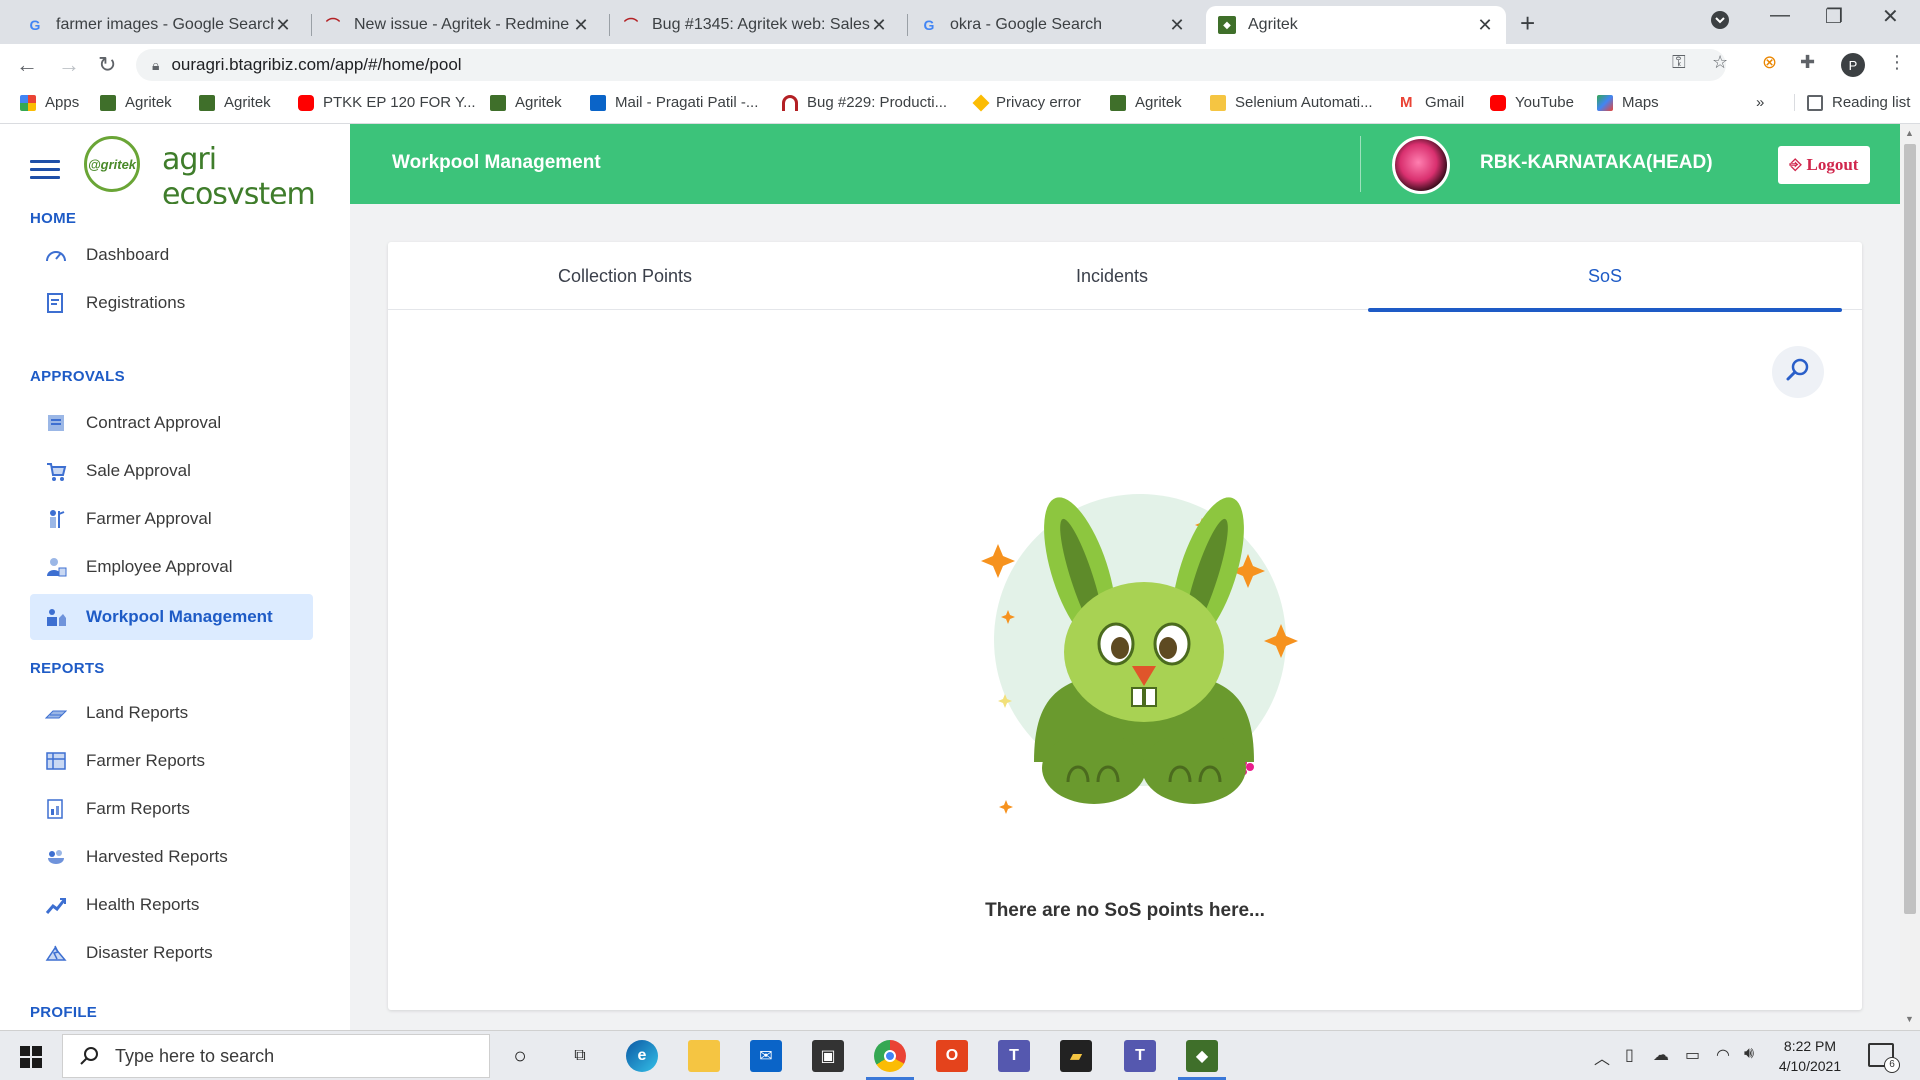 This screenshot has height=1080, width=1920. I want to click on chrome-menu-icon: ⋮, so click(1897, 62).